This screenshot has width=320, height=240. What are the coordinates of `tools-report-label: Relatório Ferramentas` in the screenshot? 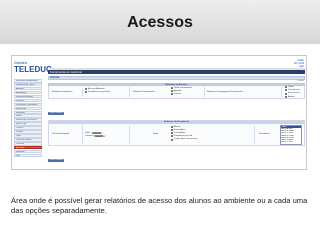 It's located at (144, 91).